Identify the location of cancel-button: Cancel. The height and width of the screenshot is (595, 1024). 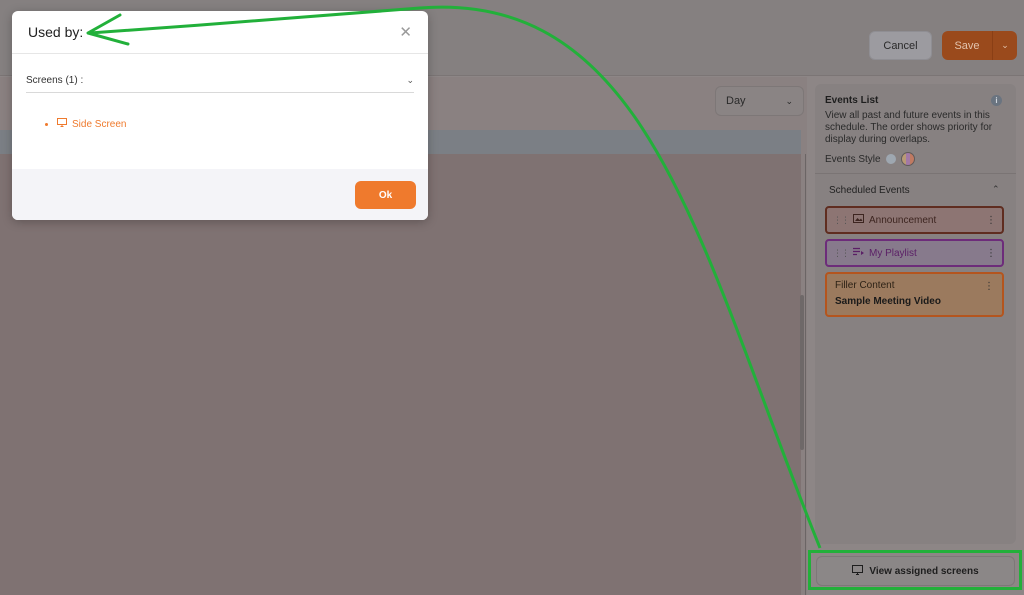
(900, 45).